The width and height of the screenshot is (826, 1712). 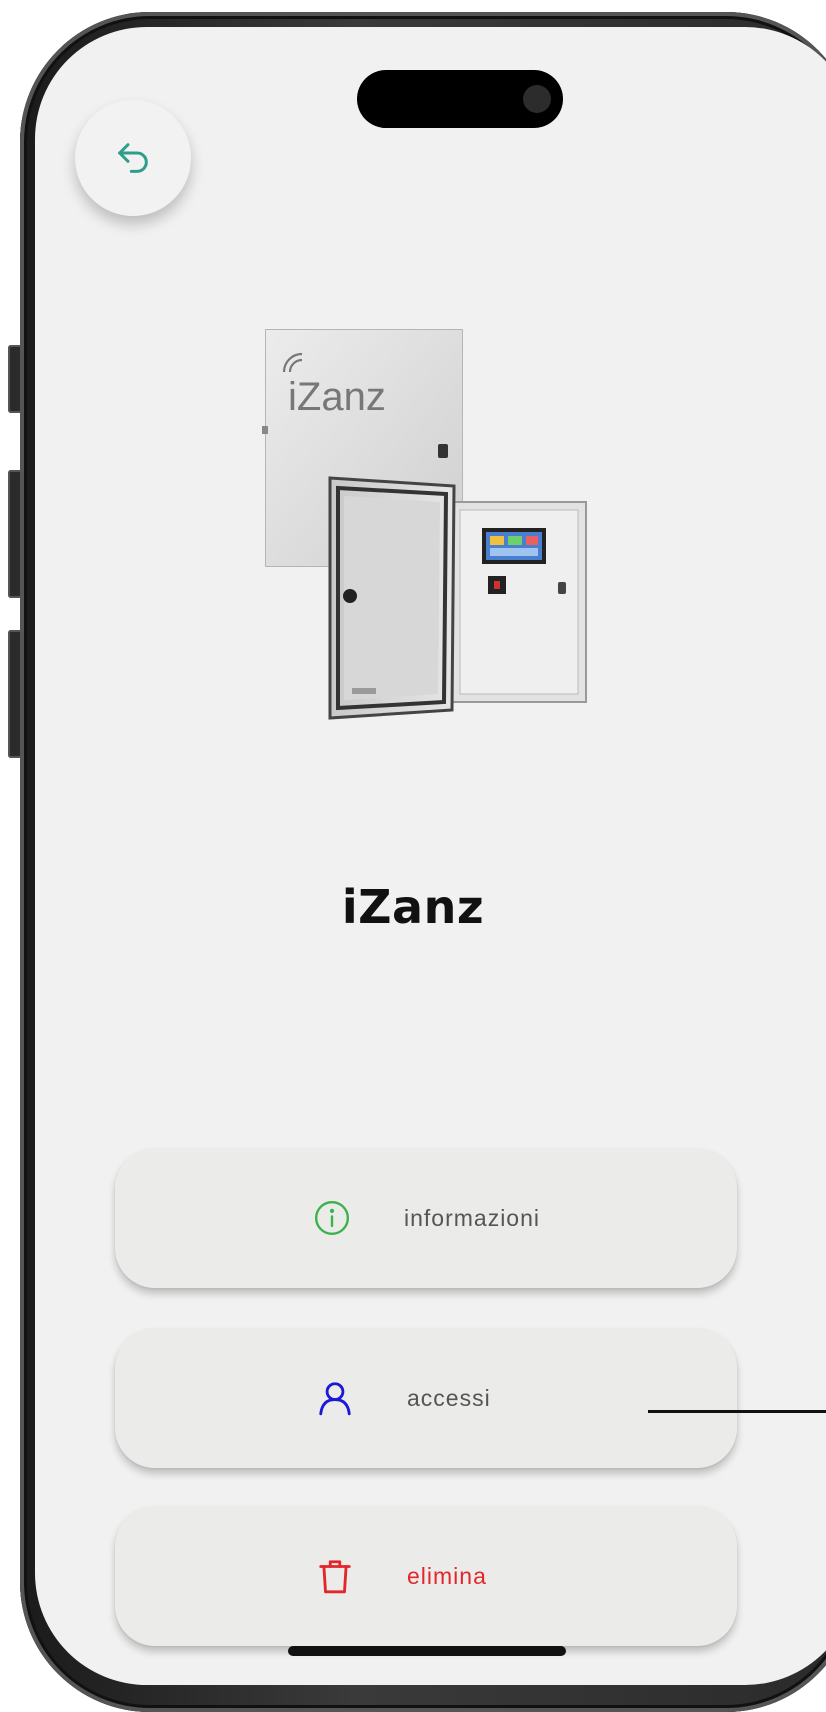 I want to click on annotation-pointer-line, so click(x=737, y=1411).